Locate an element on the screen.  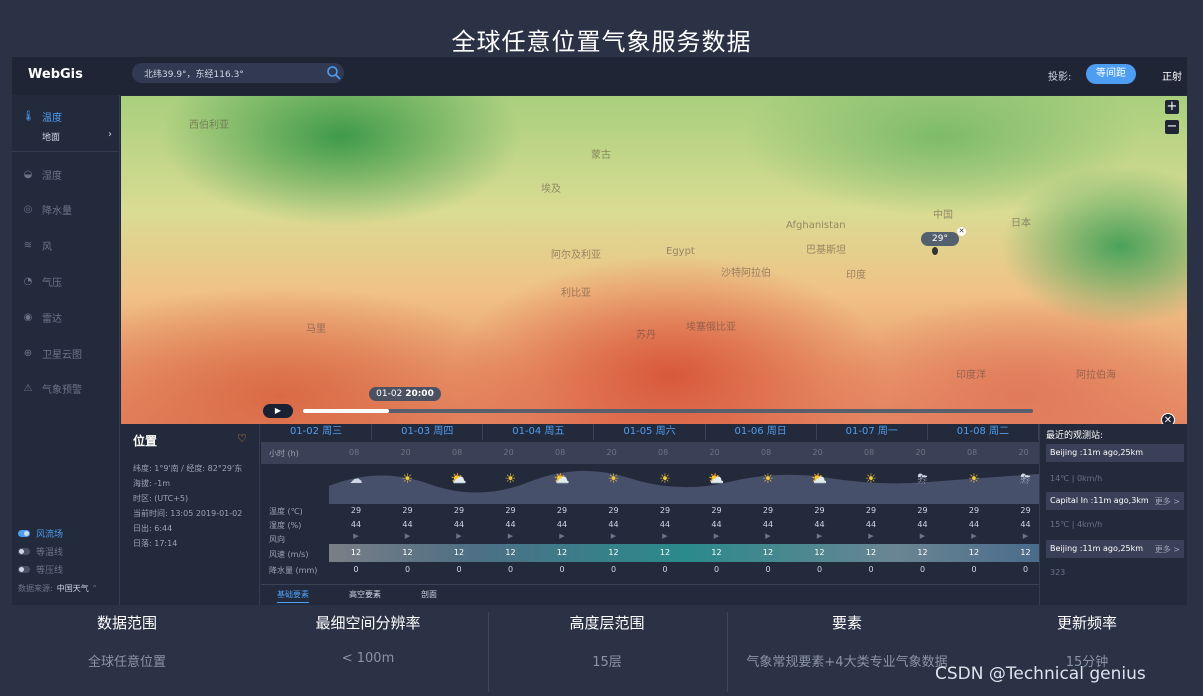
station-item: Beijing :11m ago,25km is located at coordinates (1115, 453).